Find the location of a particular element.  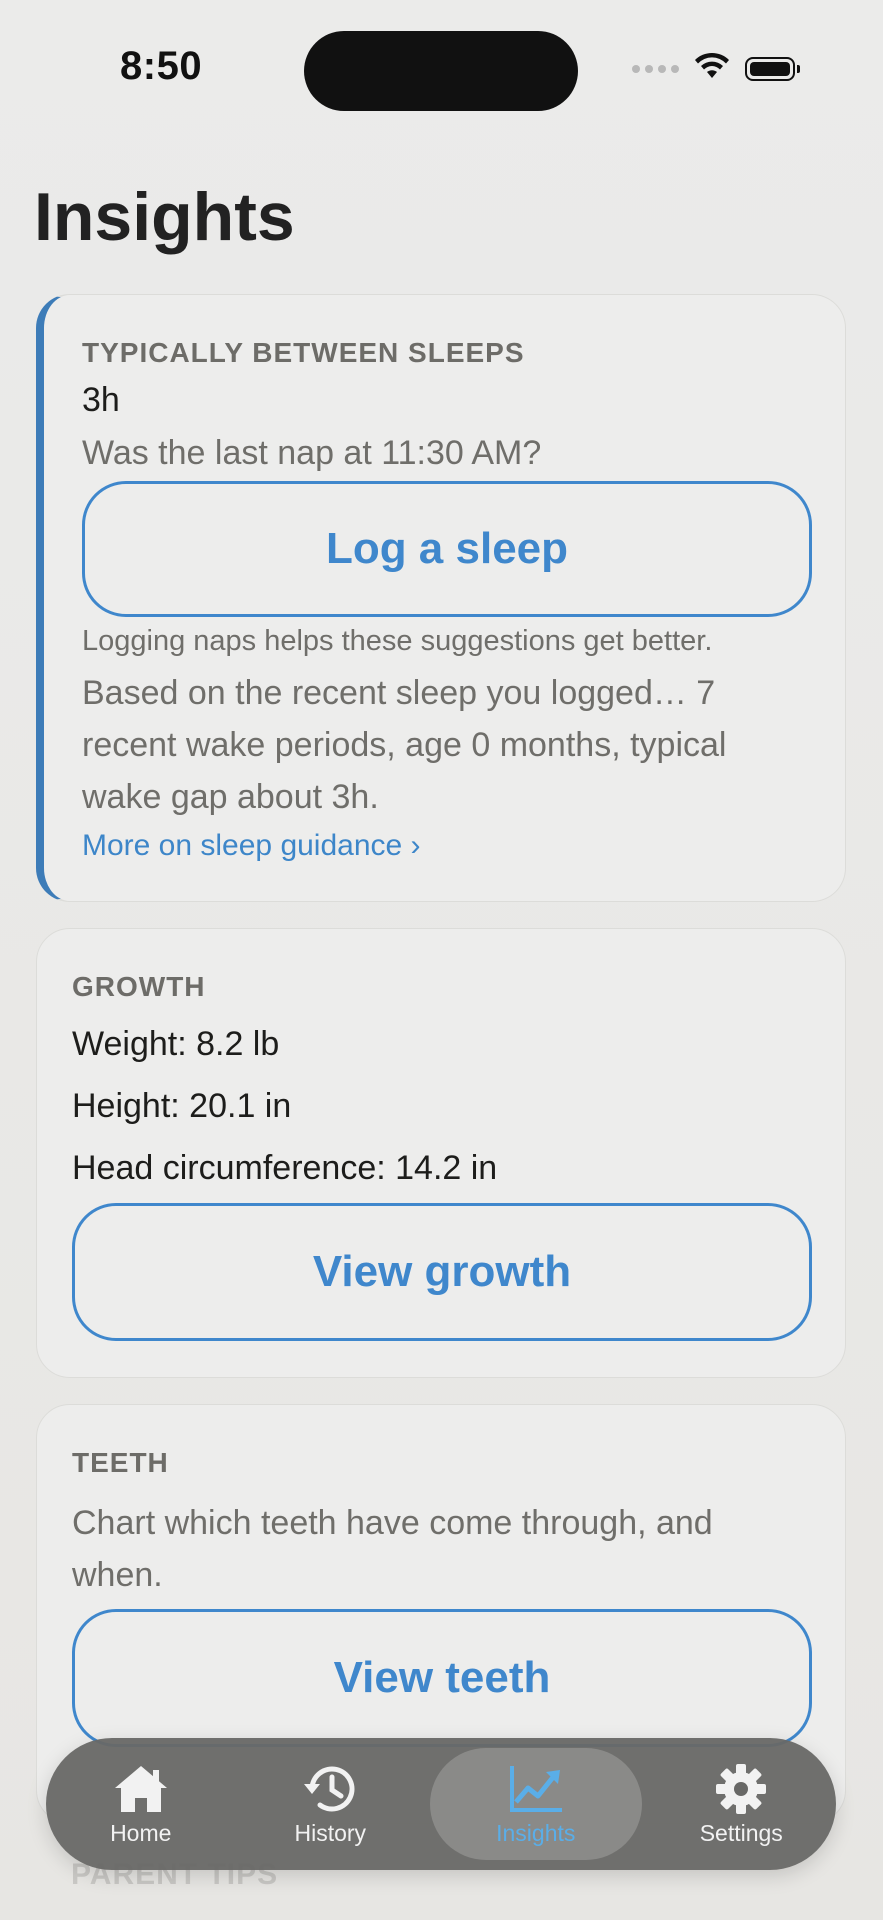

tab-history: History is located at coordinates (330, 1804).